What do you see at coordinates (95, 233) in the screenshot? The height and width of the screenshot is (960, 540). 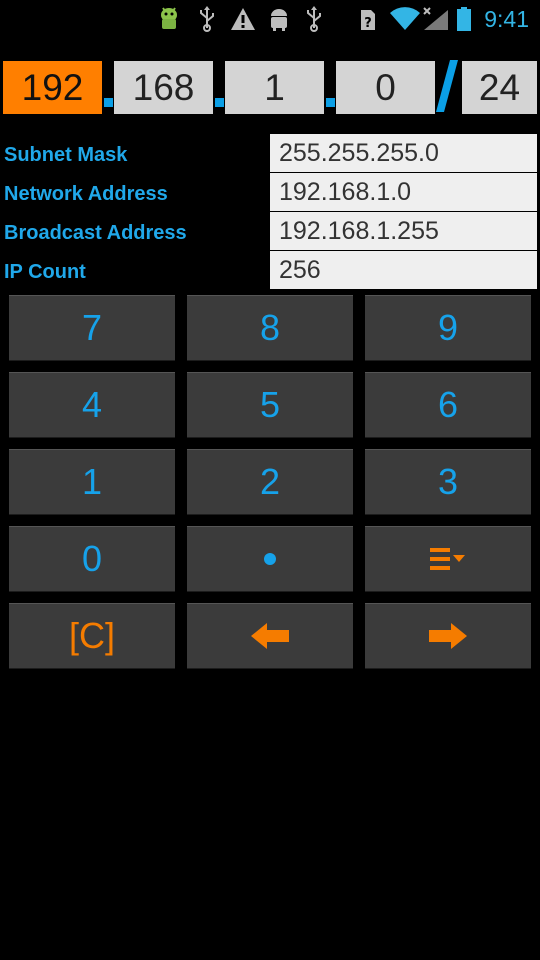 I see `broadcast-address-label: Broadcast Address` at bounding box center [95, 233].